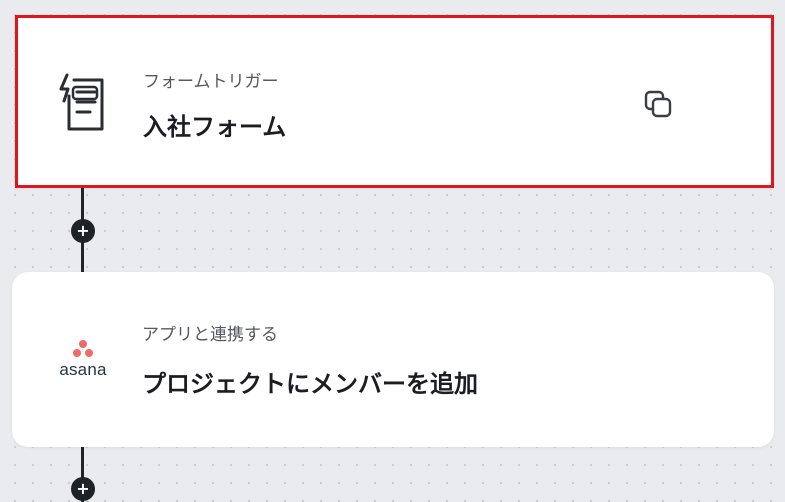 The height and width of the screenshot is (502, 785). What do you see at coordinates (83, 349) in the screenshot?
I see `asana-dots-icon` at bounding box center [83, 349].